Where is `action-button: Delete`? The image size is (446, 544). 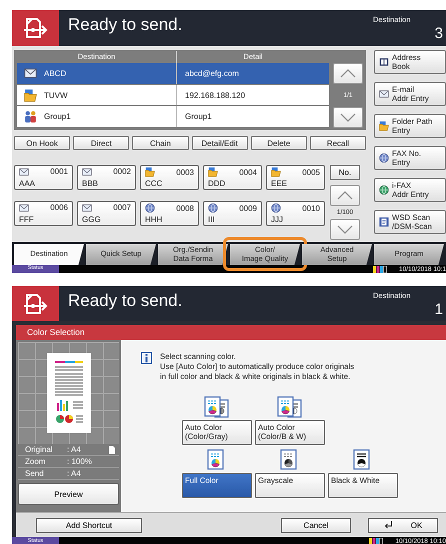
action-button: Delete is located at coordinates (278, 143).